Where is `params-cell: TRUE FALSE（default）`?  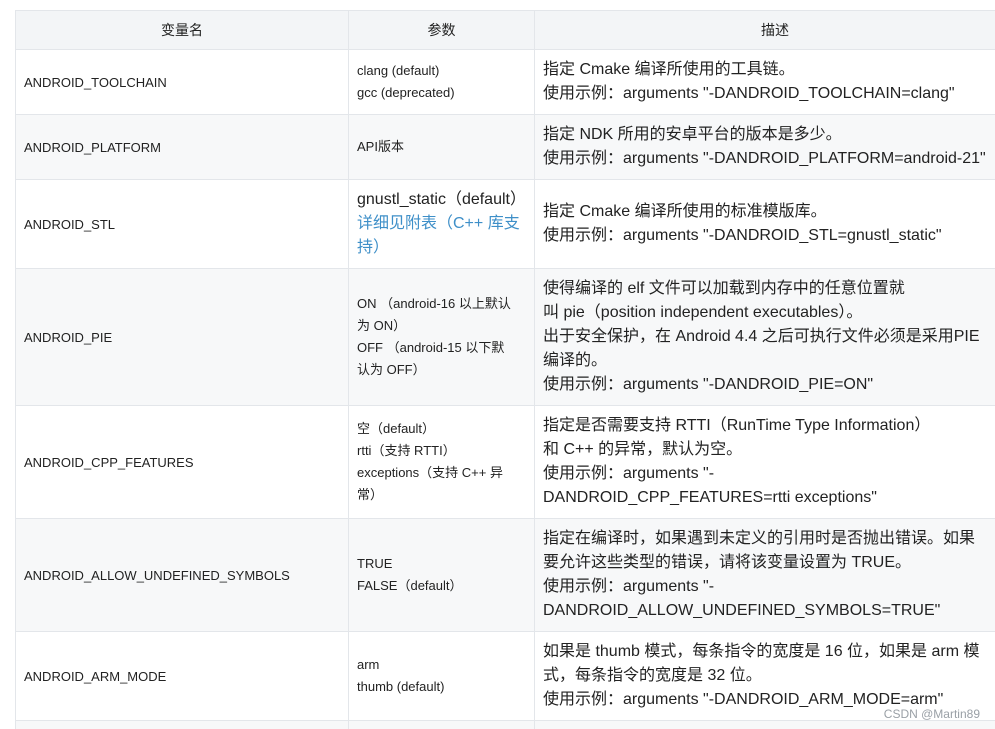
params-cell: TRUE FALSE（default） is located at coordinates (441, 575).